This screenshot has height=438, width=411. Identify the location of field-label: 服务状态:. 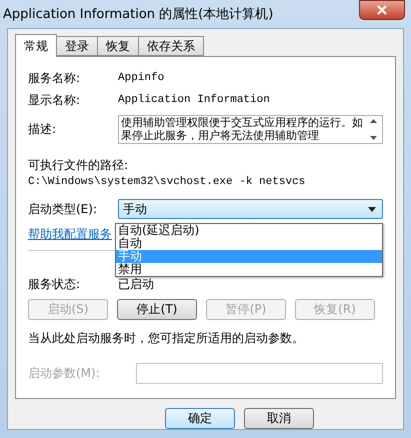
(55, 284).